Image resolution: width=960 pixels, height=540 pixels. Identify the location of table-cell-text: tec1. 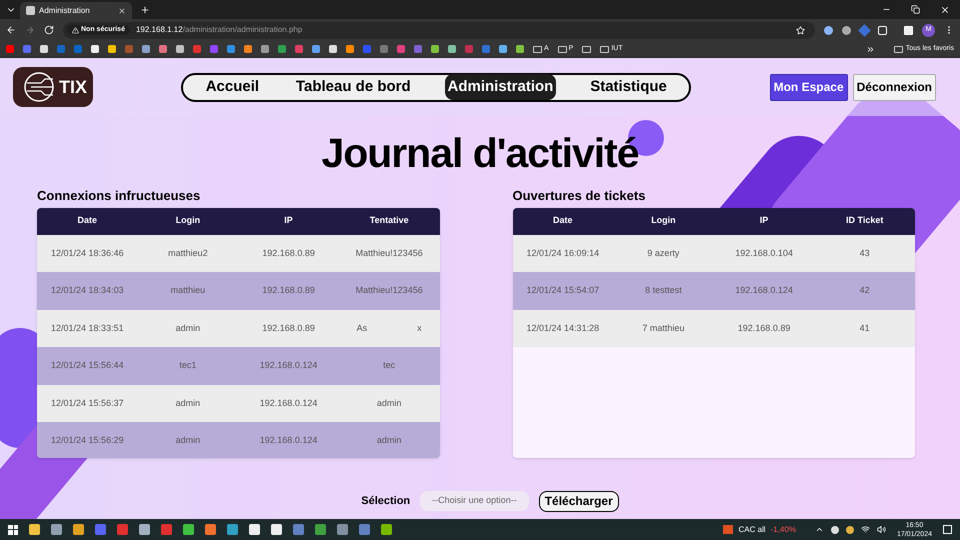
(188, 365).